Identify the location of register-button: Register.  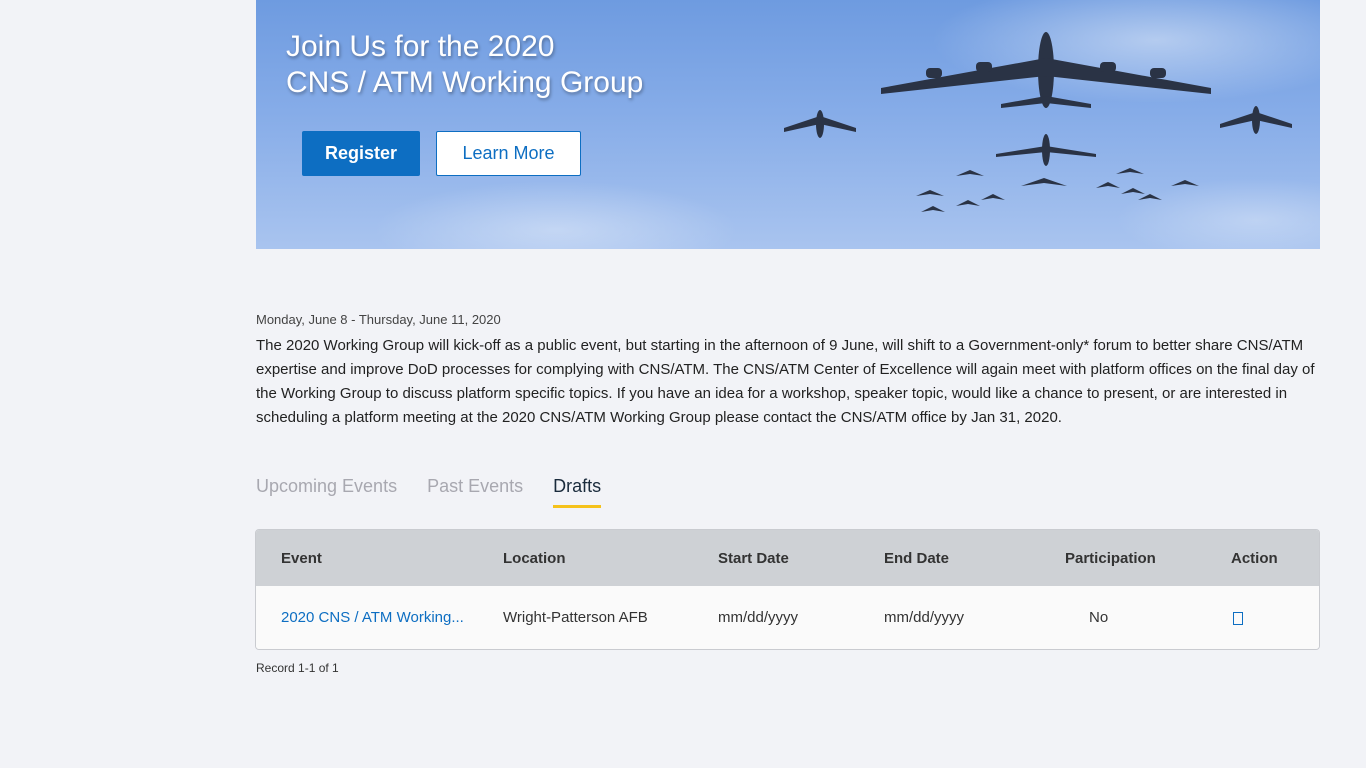
(361, 153).